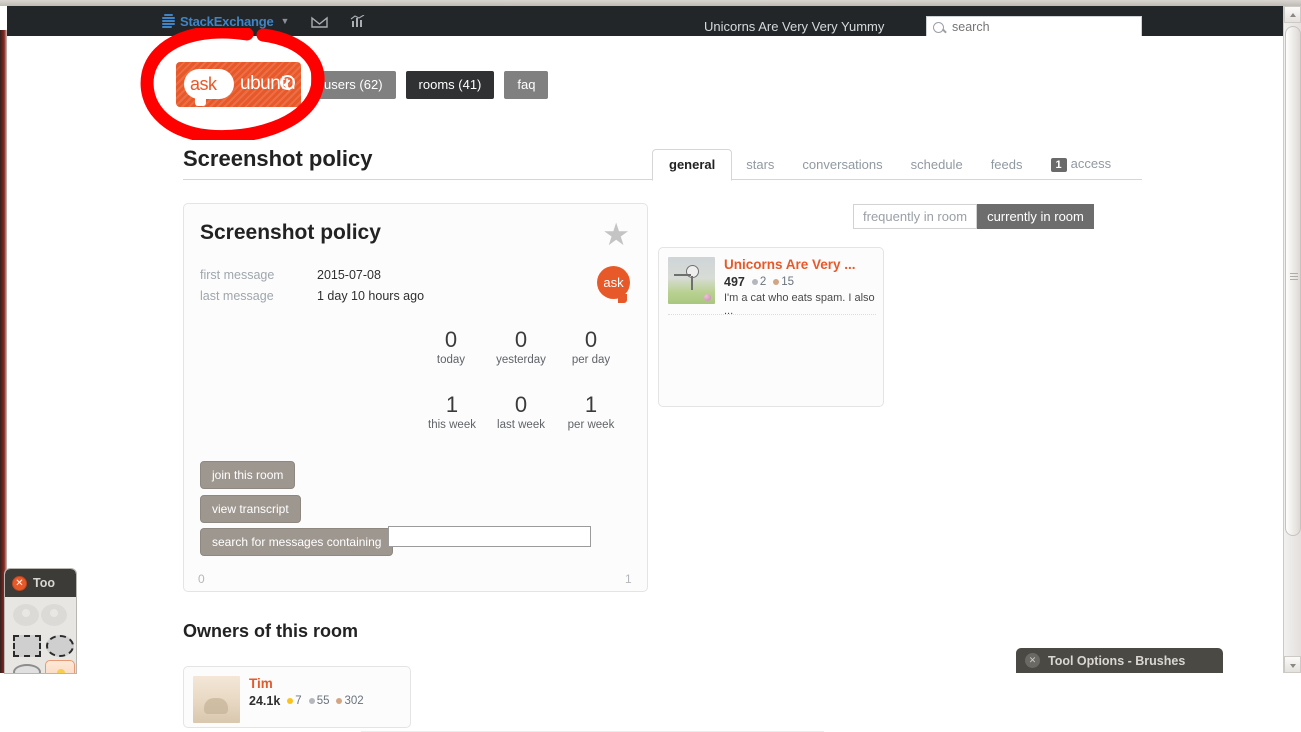 This screenshot has height=732, width=1301. I want to click on tab-conversations: conversations, so click(842, 165).